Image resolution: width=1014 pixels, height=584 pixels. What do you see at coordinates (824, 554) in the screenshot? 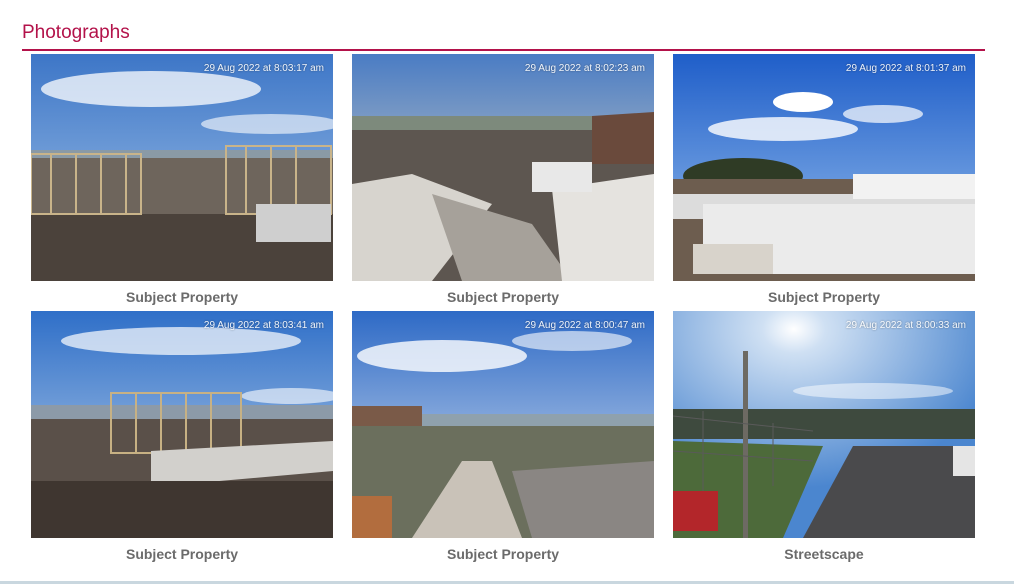
I see `photo-caption: Streetscape` at bounding box center [824, 554].